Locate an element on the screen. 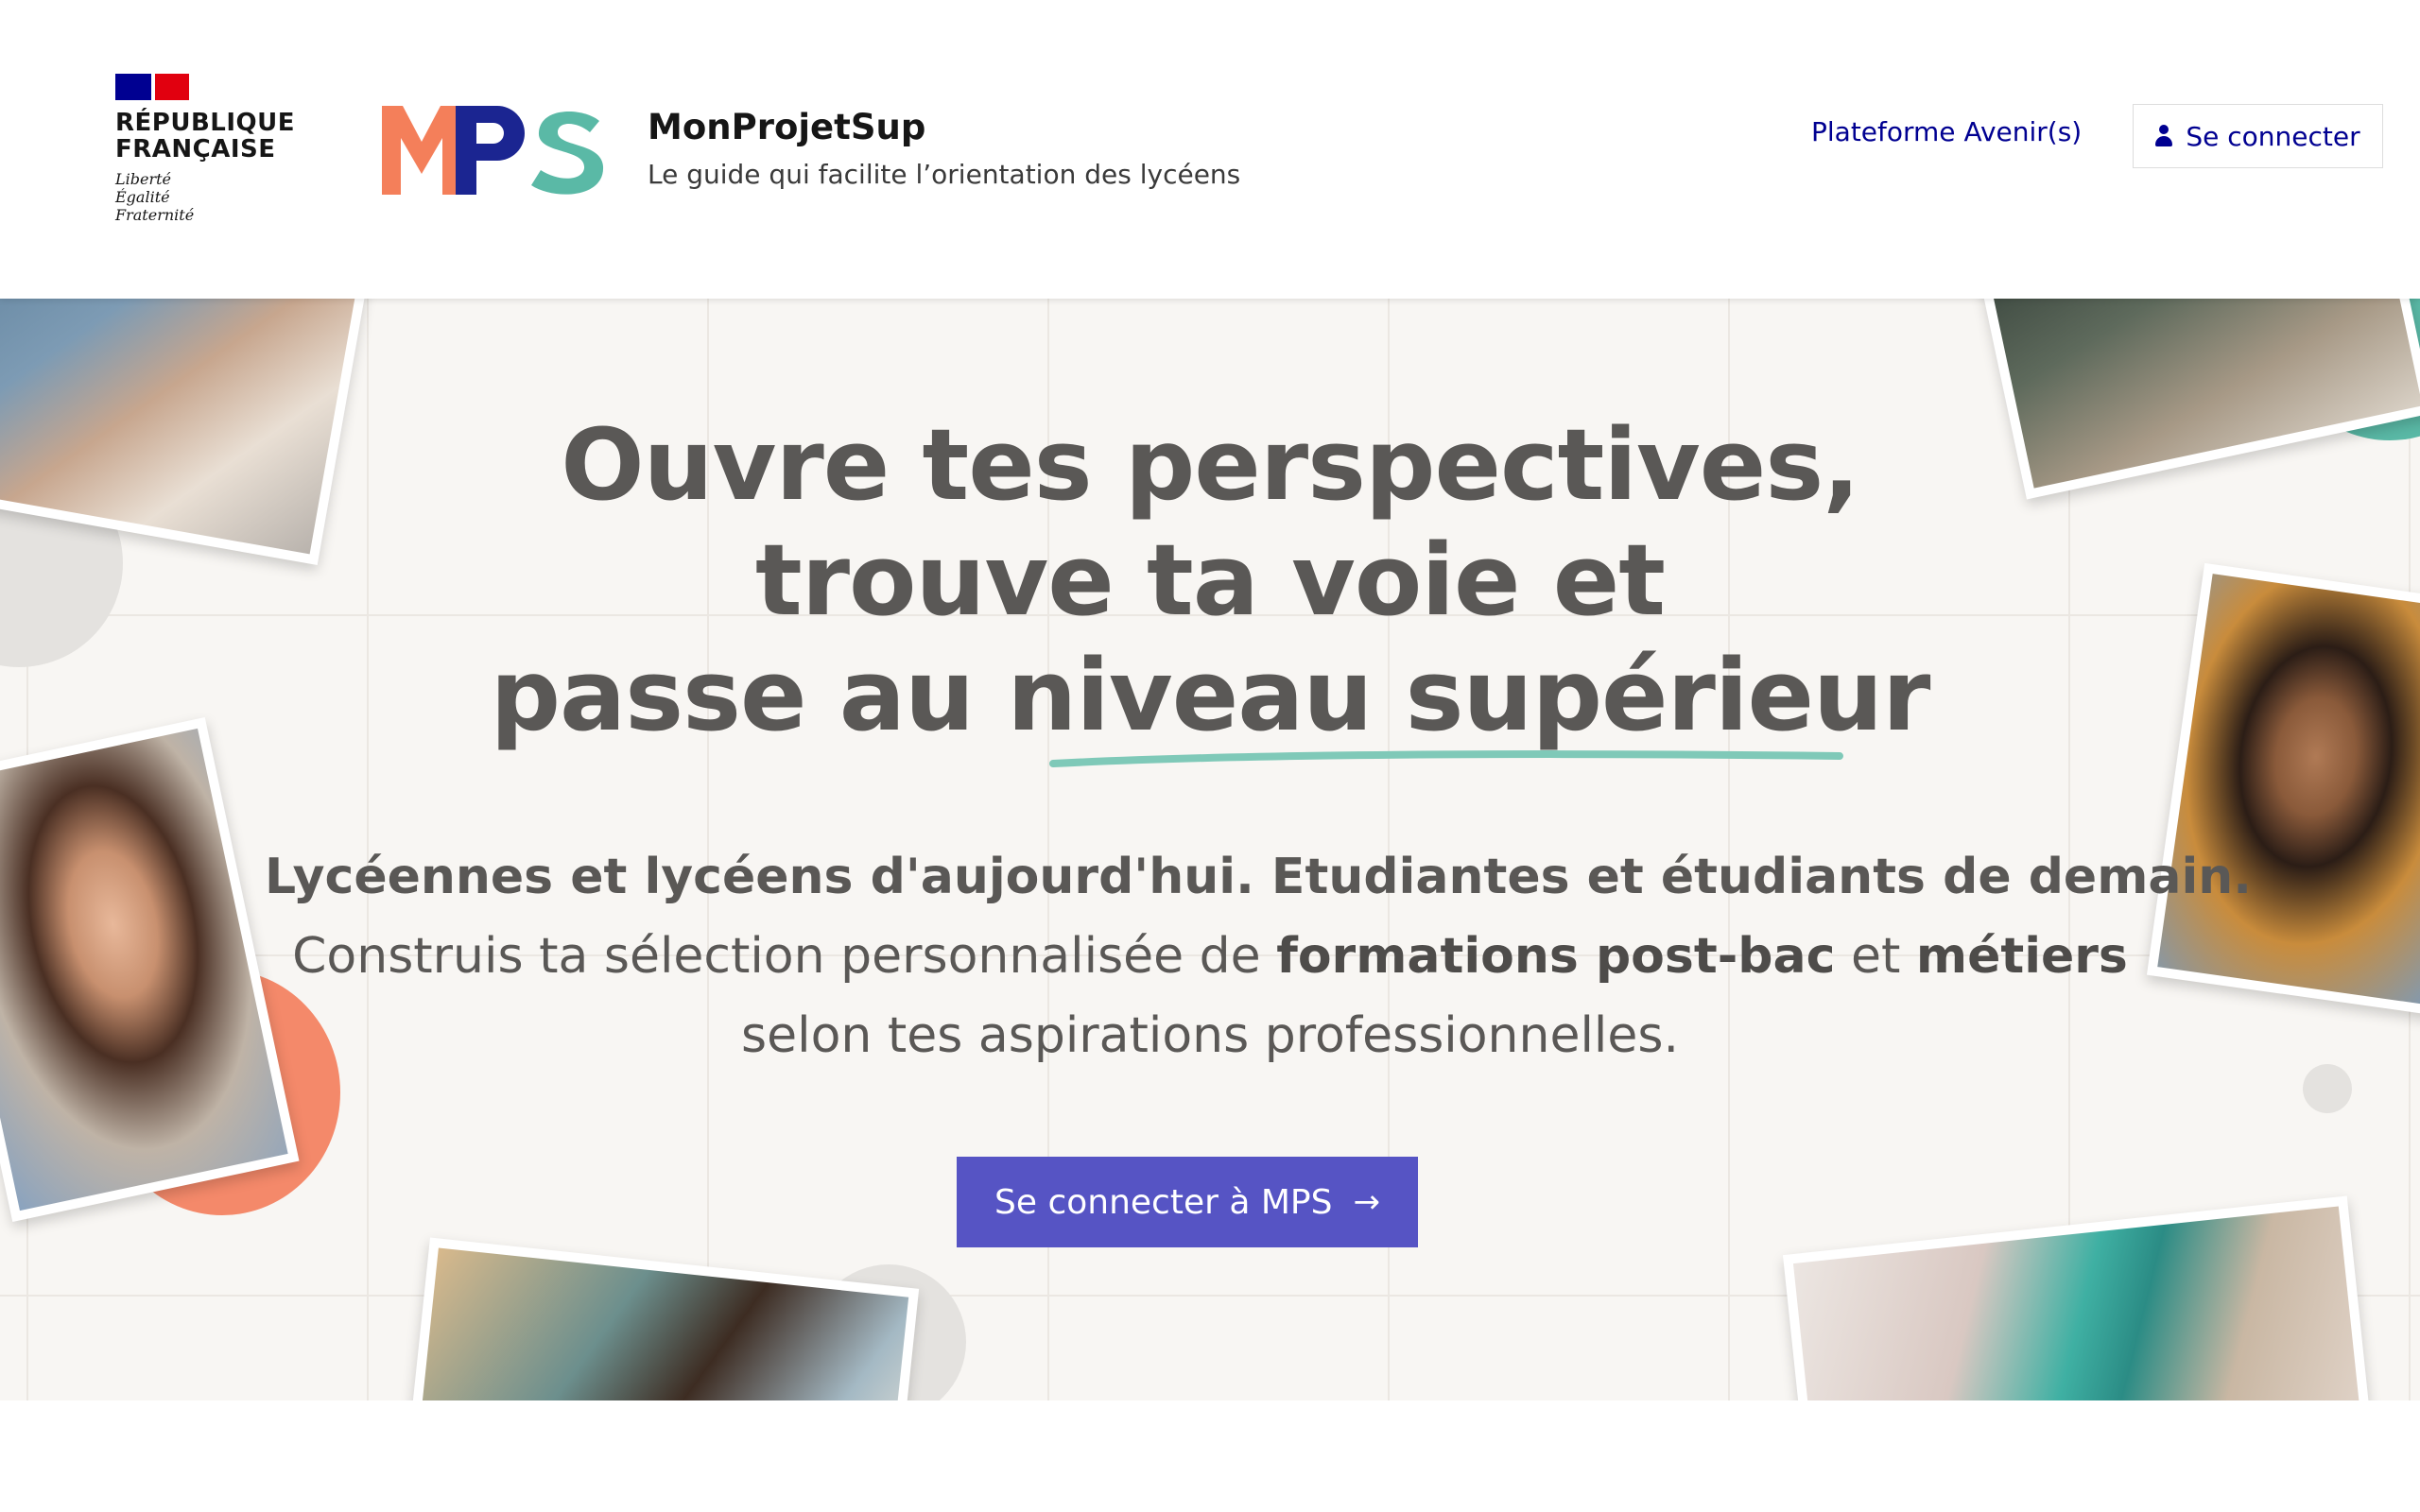 This screenshot has height=1512, width=2420. mps-logo is located at coordinates (494, 150).